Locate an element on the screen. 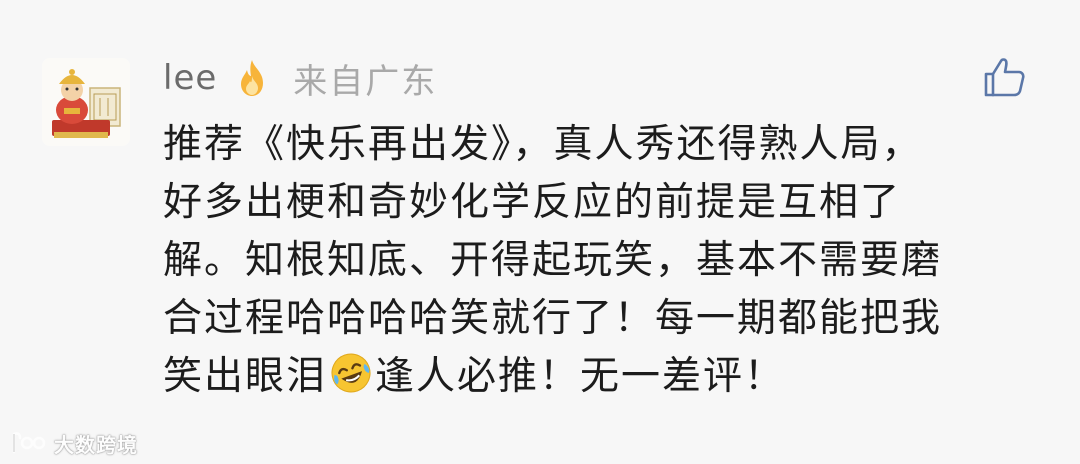 The image size is (1080, 464). comment-line-5: 笑出眼泪 逢人必推！无一差评！ is located at coordinates (593, 377).